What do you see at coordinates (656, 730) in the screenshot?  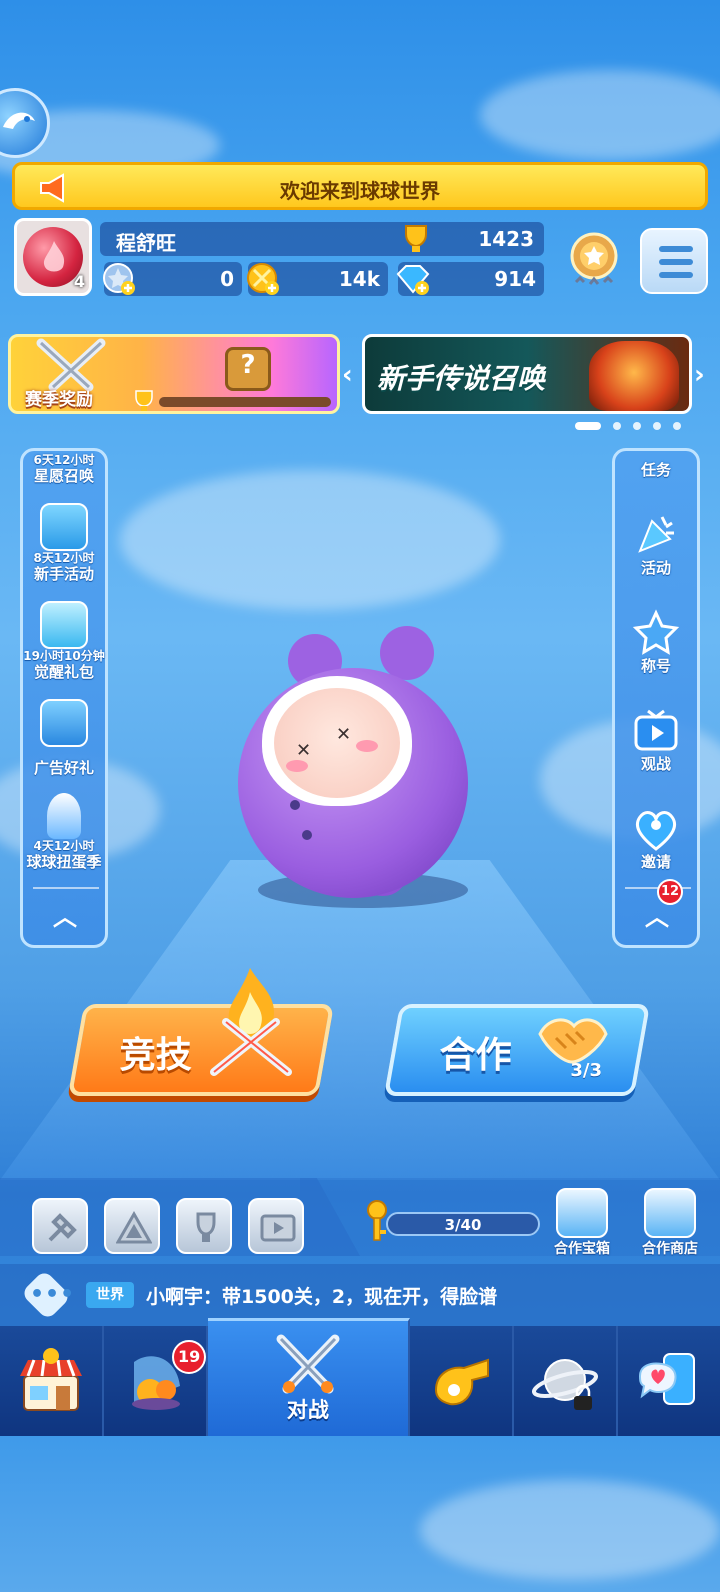 I see `tv-icon` at bounding box center [656, 730].